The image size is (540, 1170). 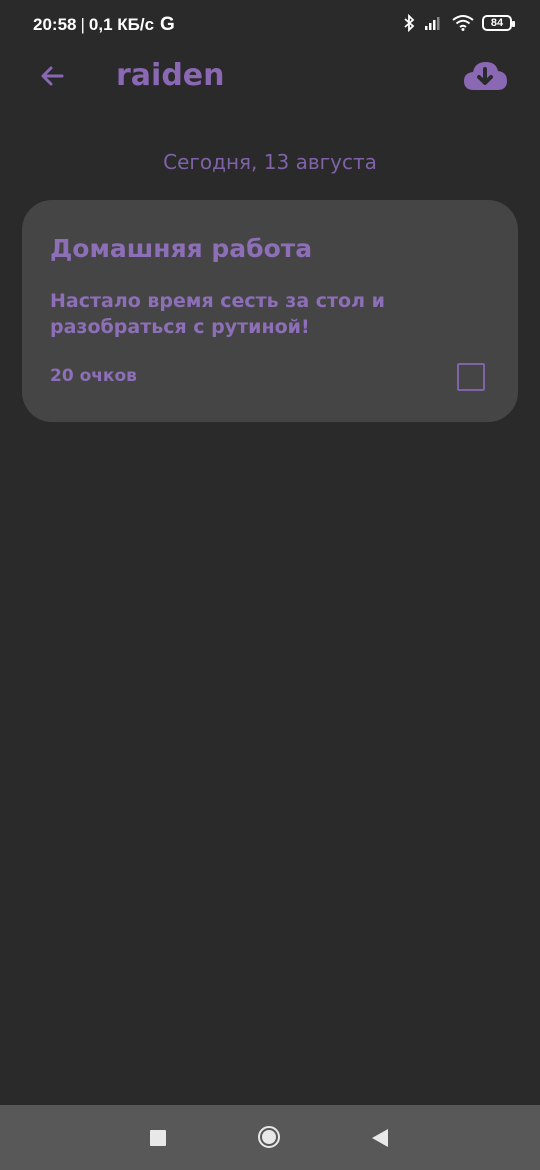 What do you see at coordinates (270, 78) in the screenshot?
I see `app-bar: raiden` at bounding box center [270, 78].